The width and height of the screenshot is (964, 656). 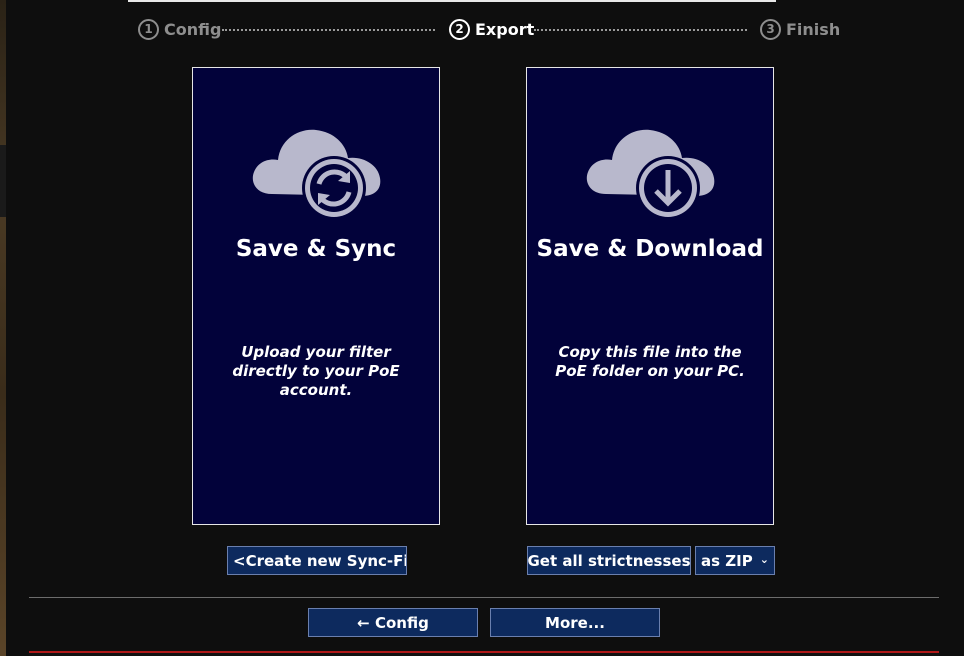 I want to click on back-to-config-button: ← Config, so click(x=393, y=622).